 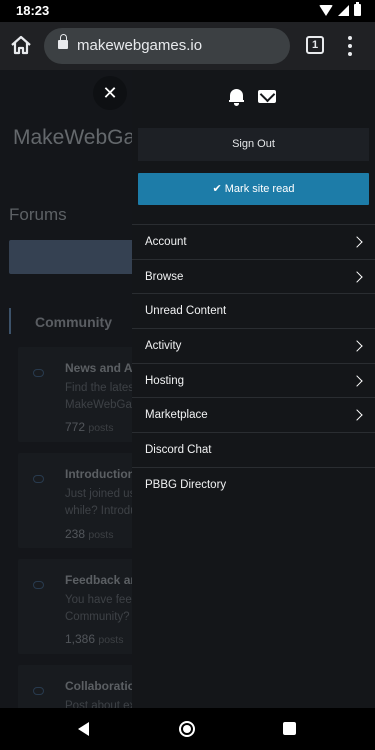 I want to click on battery-icon, so click(x=357, y=9).